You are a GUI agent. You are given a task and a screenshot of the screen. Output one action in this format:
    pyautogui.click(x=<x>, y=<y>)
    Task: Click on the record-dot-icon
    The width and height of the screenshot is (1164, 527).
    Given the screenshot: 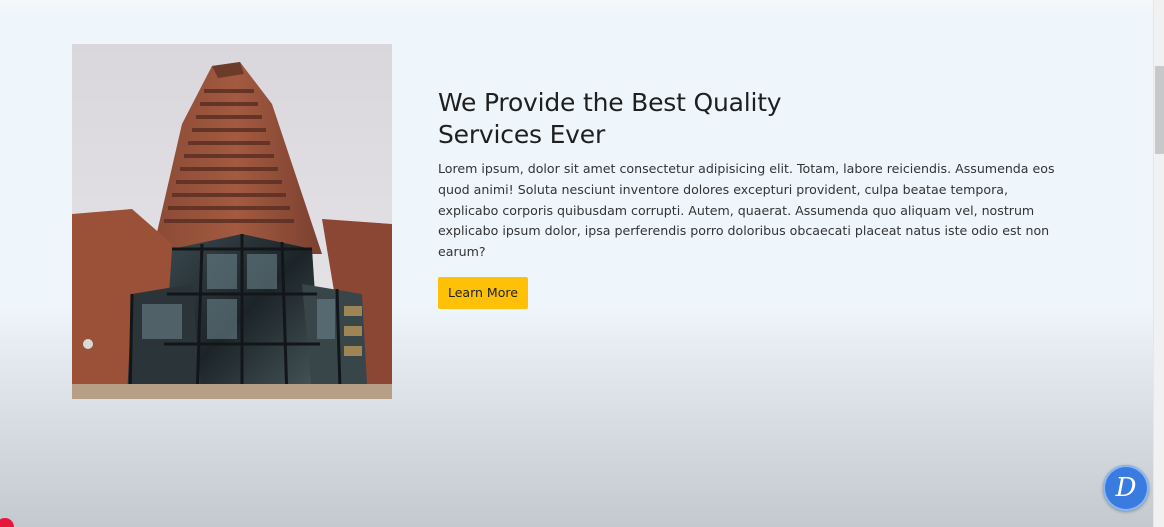 What is the action you would take?
    pyautogui.click(x=7, y=522)
    